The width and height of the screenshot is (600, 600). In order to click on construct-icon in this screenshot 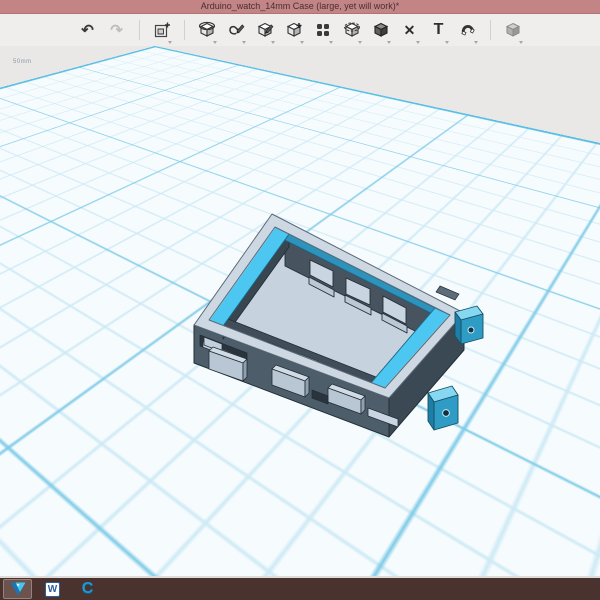, I will do `click(293, 29)`.